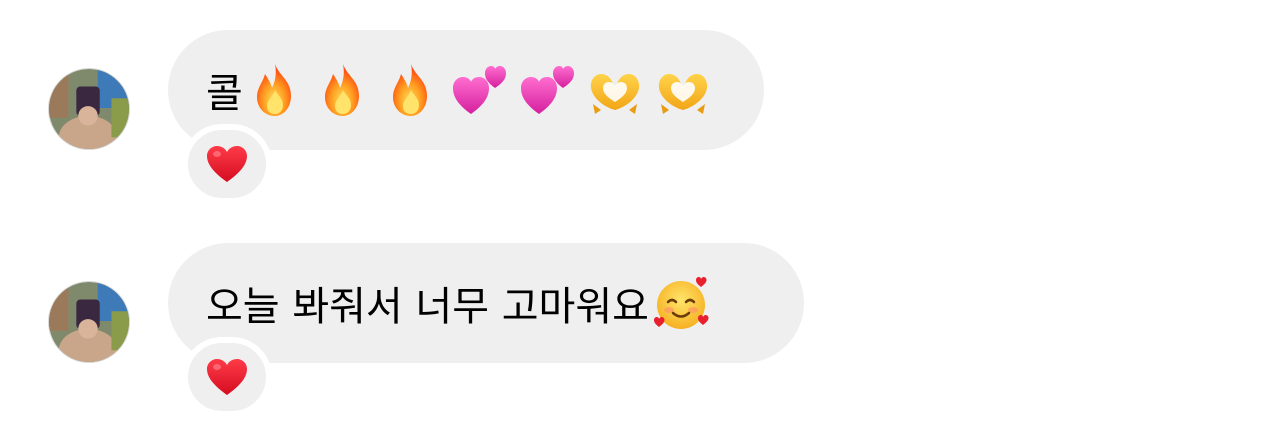  I want to click on message-bubble: 콜, so click(466, 90).